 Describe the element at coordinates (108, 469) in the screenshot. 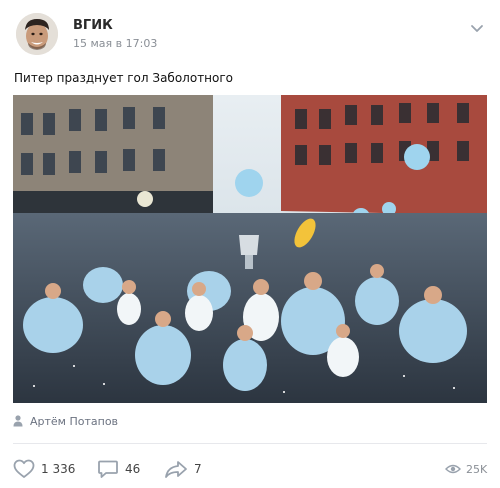

I see `comment-icon` at that location.